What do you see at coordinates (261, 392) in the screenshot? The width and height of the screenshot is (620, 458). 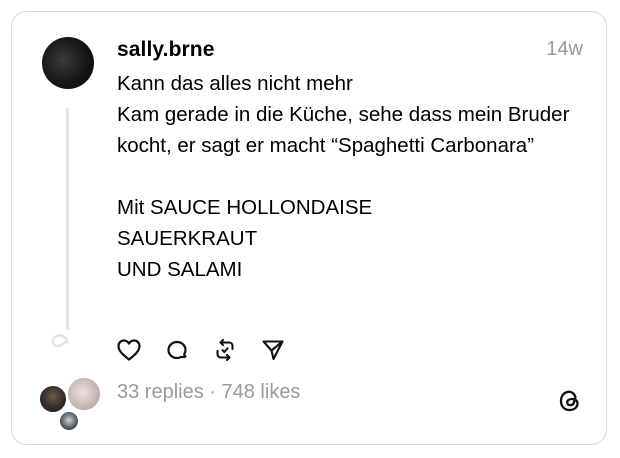 I see `likes-count: 748 likes` at bounding box center [261, 392].